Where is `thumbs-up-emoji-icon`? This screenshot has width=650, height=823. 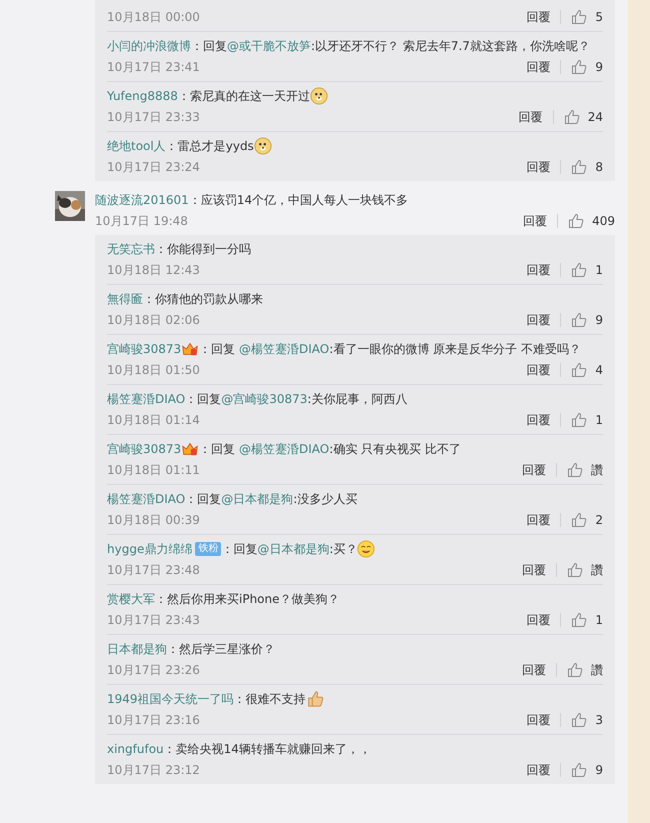
thumbs-up-emoji-icon is located at coordinates (315, 699).